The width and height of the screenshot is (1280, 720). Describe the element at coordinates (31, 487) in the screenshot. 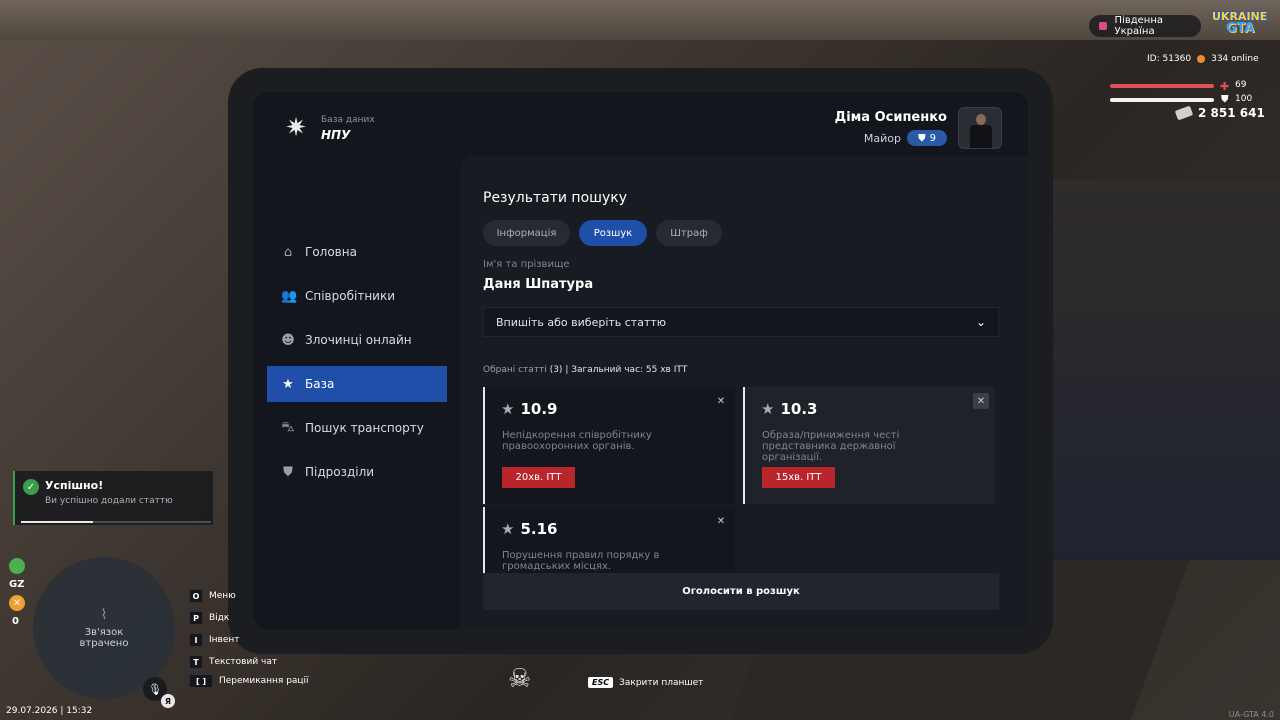

I see `check-icon: ✓` at that location.